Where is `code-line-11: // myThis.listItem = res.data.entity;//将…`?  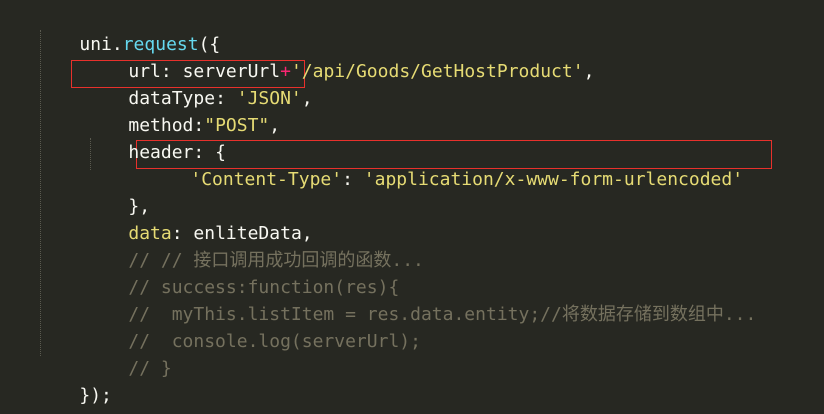
code-line-11: // myThis.listItem = res.data.entity;//将… is located at coordinates (420, 299).